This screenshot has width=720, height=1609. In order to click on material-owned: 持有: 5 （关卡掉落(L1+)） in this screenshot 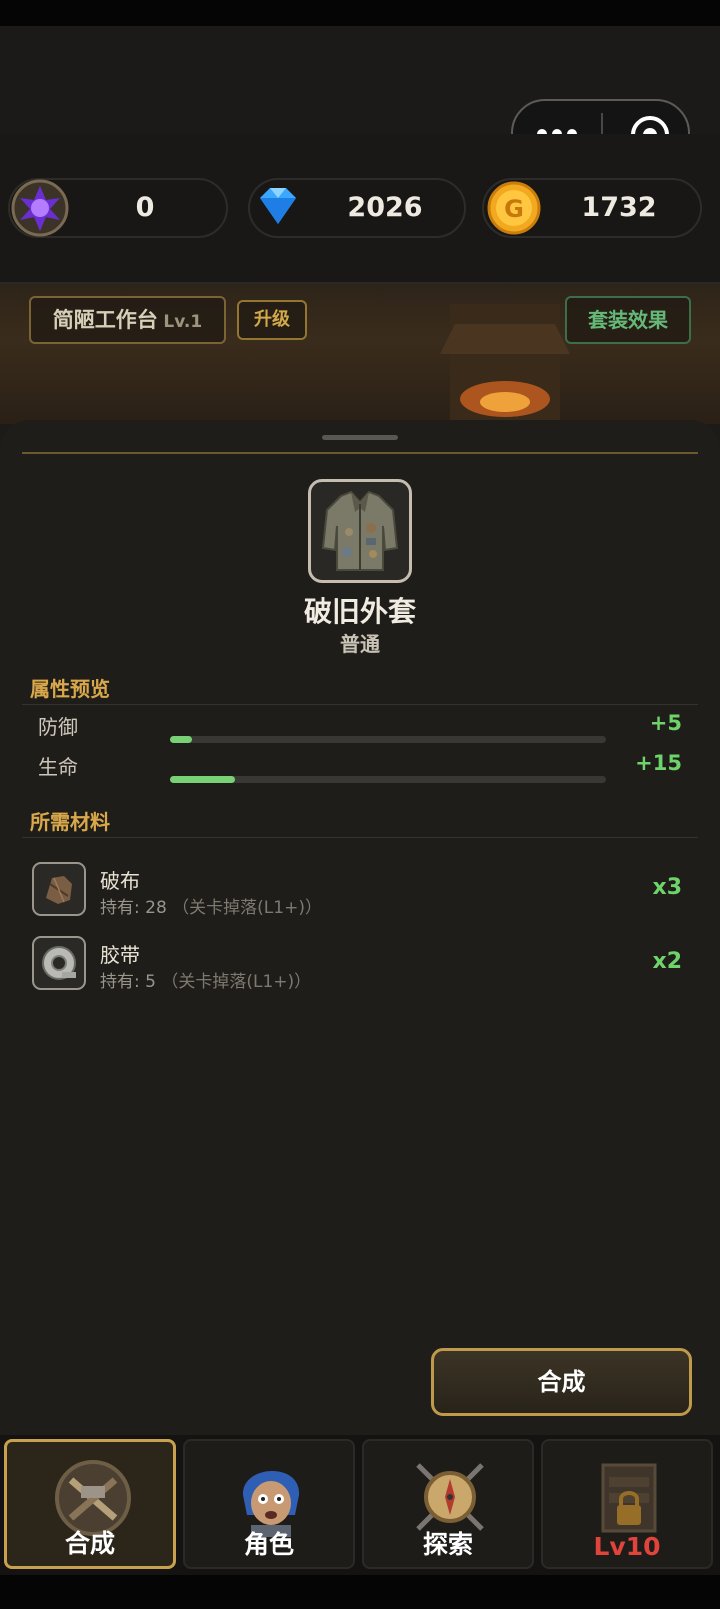, I will do `click(205, 979)`.